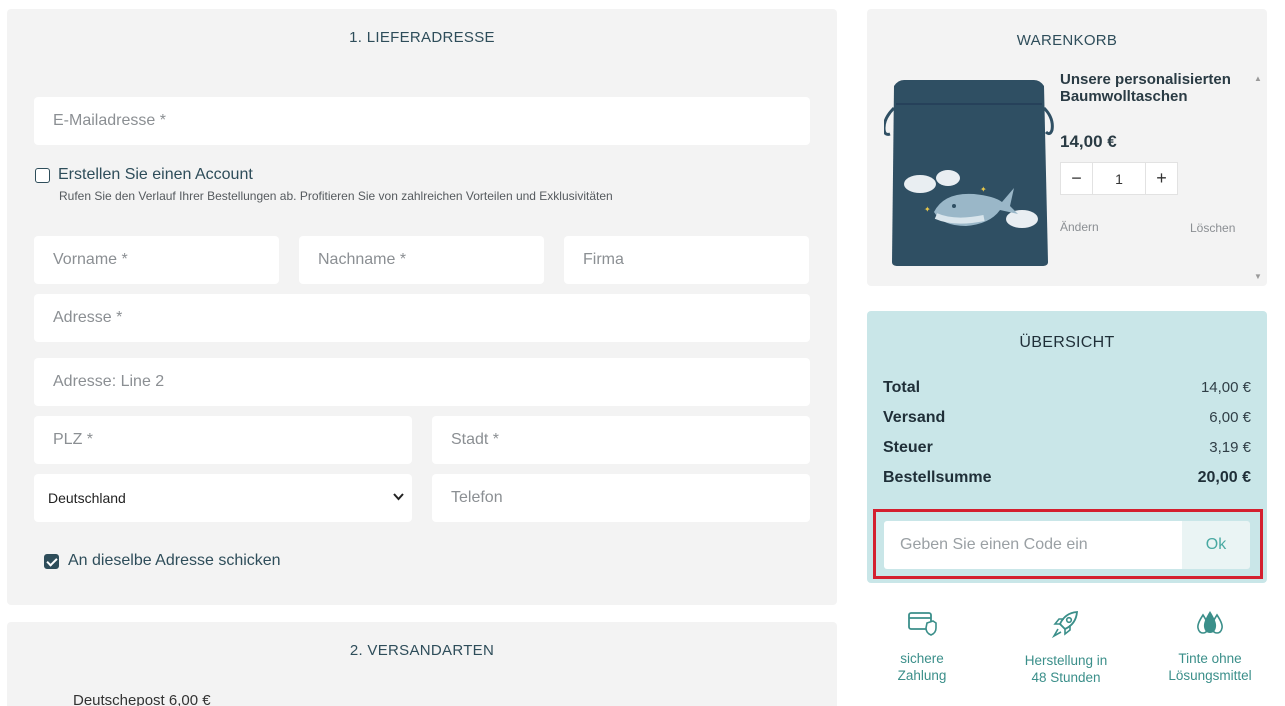 This screenshot has width=1285, height=706. Describe the element at coordinates (422, 650) in the screenshot. I see `shipping-title: 2. VERSANDARTEN` at that location.